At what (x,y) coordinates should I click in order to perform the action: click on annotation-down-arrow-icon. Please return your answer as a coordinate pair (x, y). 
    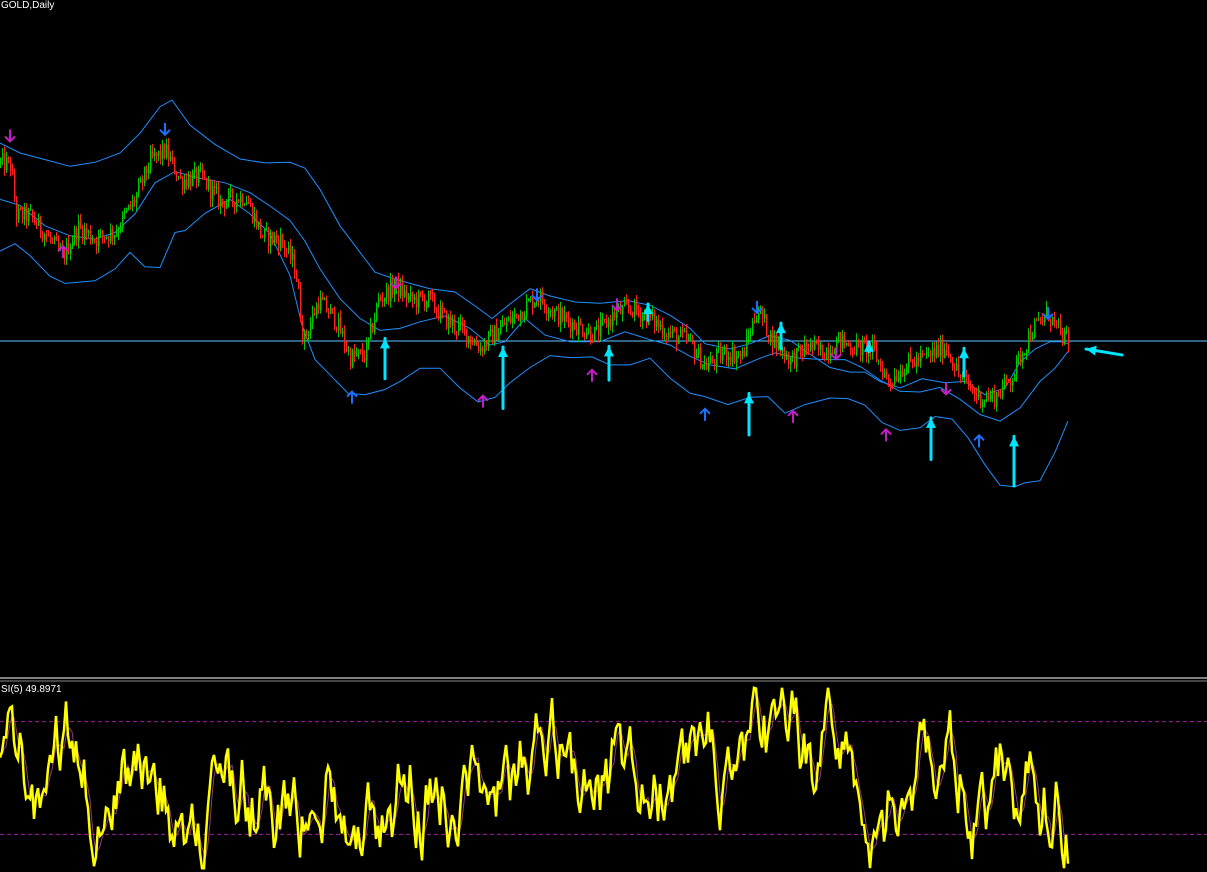
    Looking at the image, I should click on (964, 362).